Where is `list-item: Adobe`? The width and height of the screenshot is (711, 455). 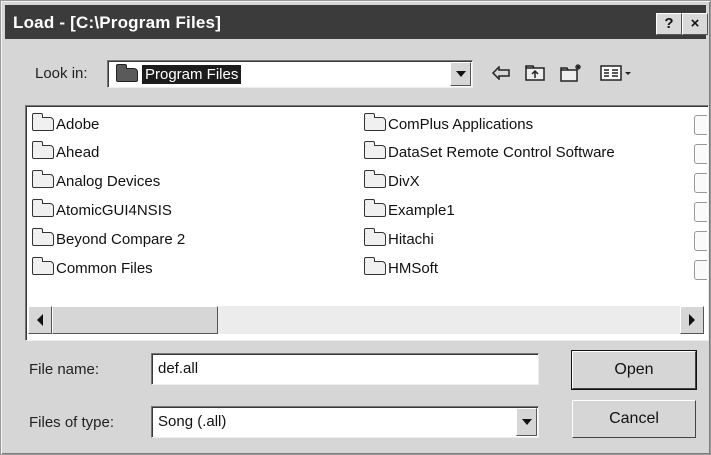
list-item: Adobe is located at coordinates (65, 124).